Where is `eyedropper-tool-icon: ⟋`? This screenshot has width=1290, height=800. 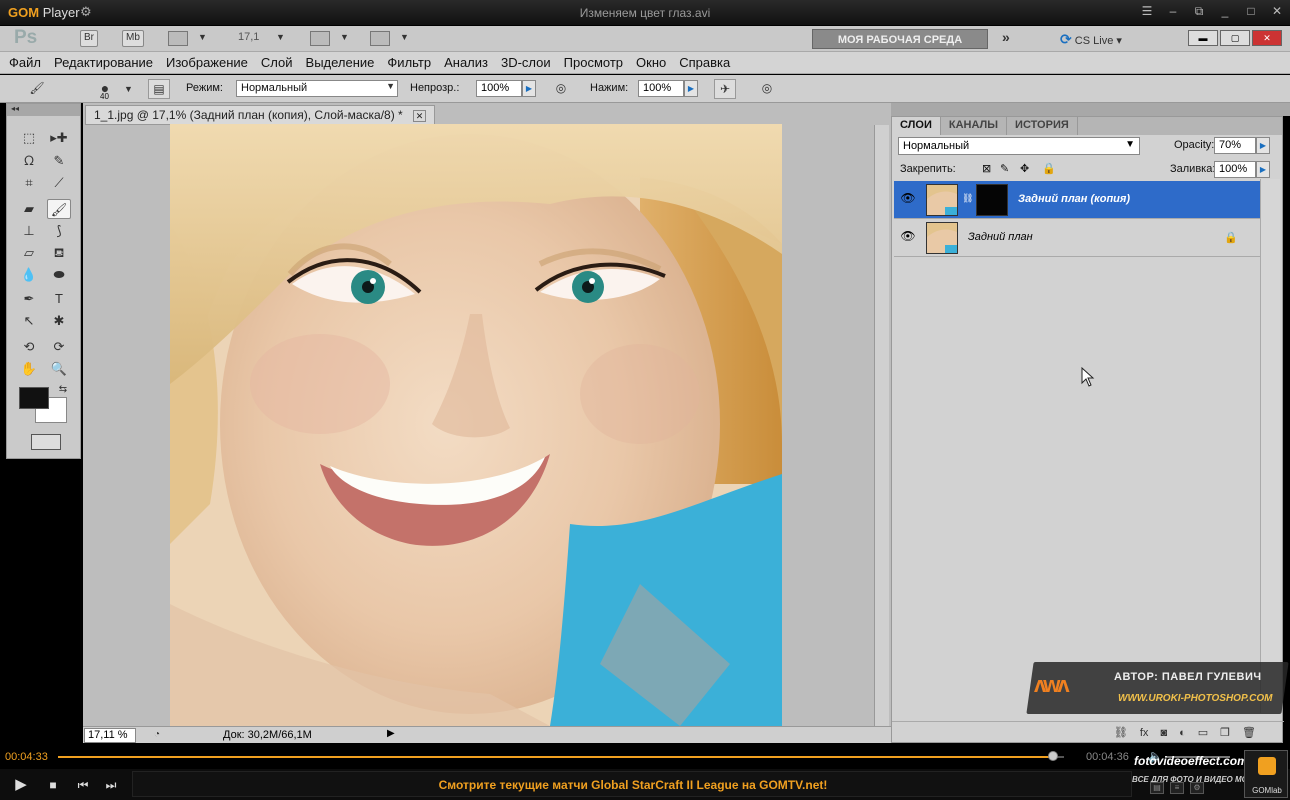 eyedropper-tool-icon: ⟋ is located at coordinates (59, 183).